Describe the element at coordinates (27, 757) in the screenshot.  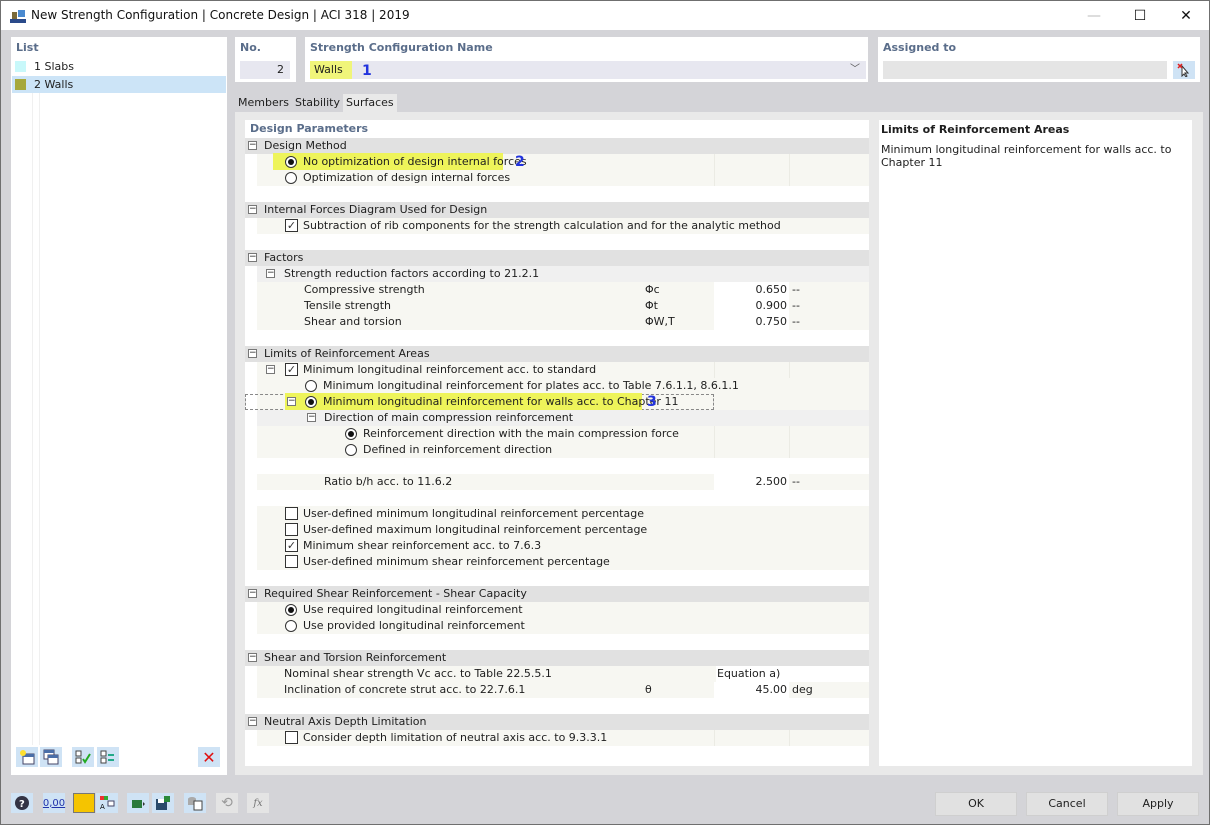
I see `new-icon` at that location.